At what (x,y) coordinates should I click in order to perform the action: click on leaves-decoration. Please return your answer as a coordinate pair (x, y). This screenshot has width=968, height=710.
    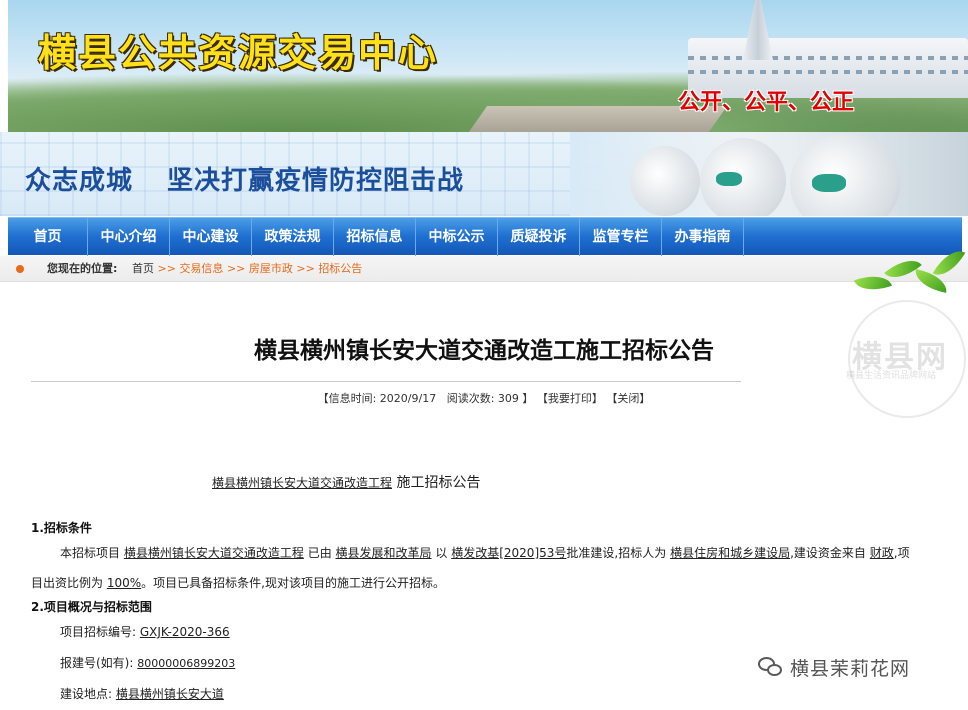
    Looking at the image, I should click on (908, 272).